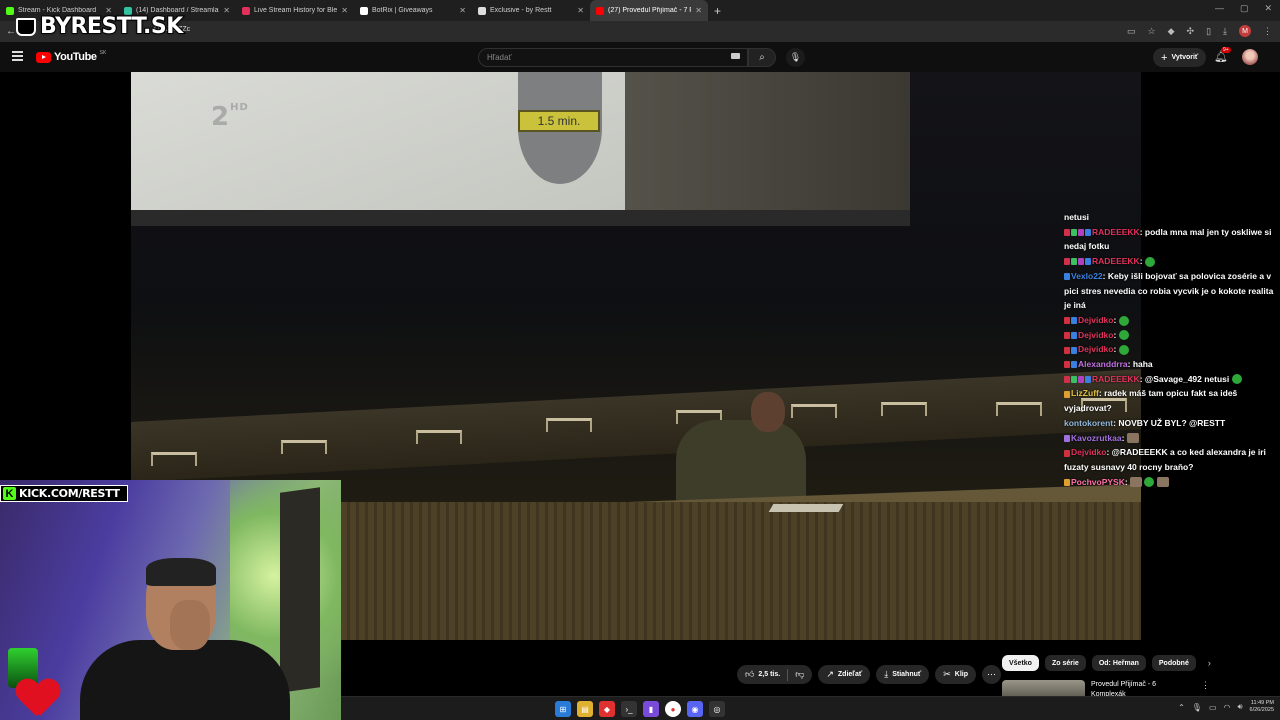  Describe the element at coordinates (1267, 31) in the screenshot. I see `browser-menu-icon: ⋮` at that location.